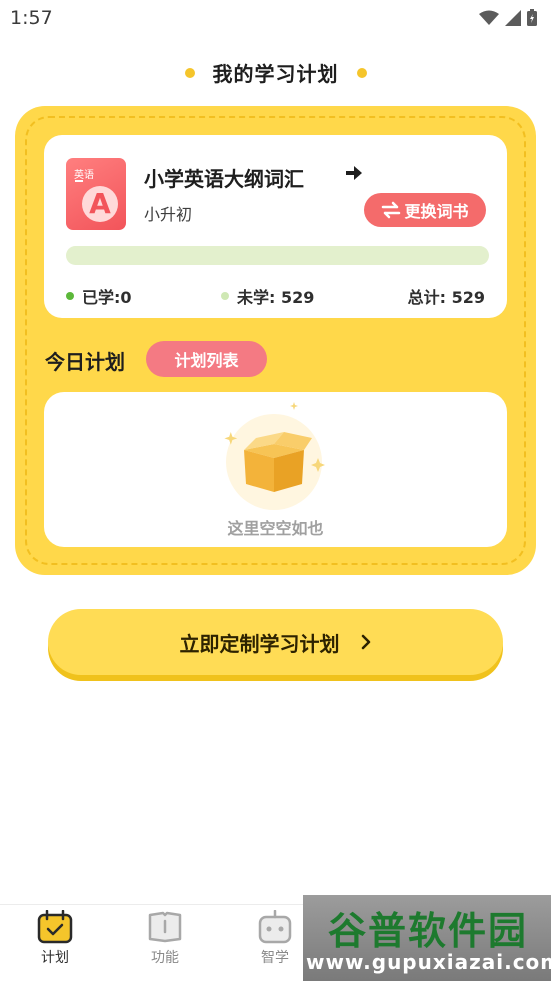 The image size is (551, 982). I want to click on book-cover-letter: A, so click(100, 204).